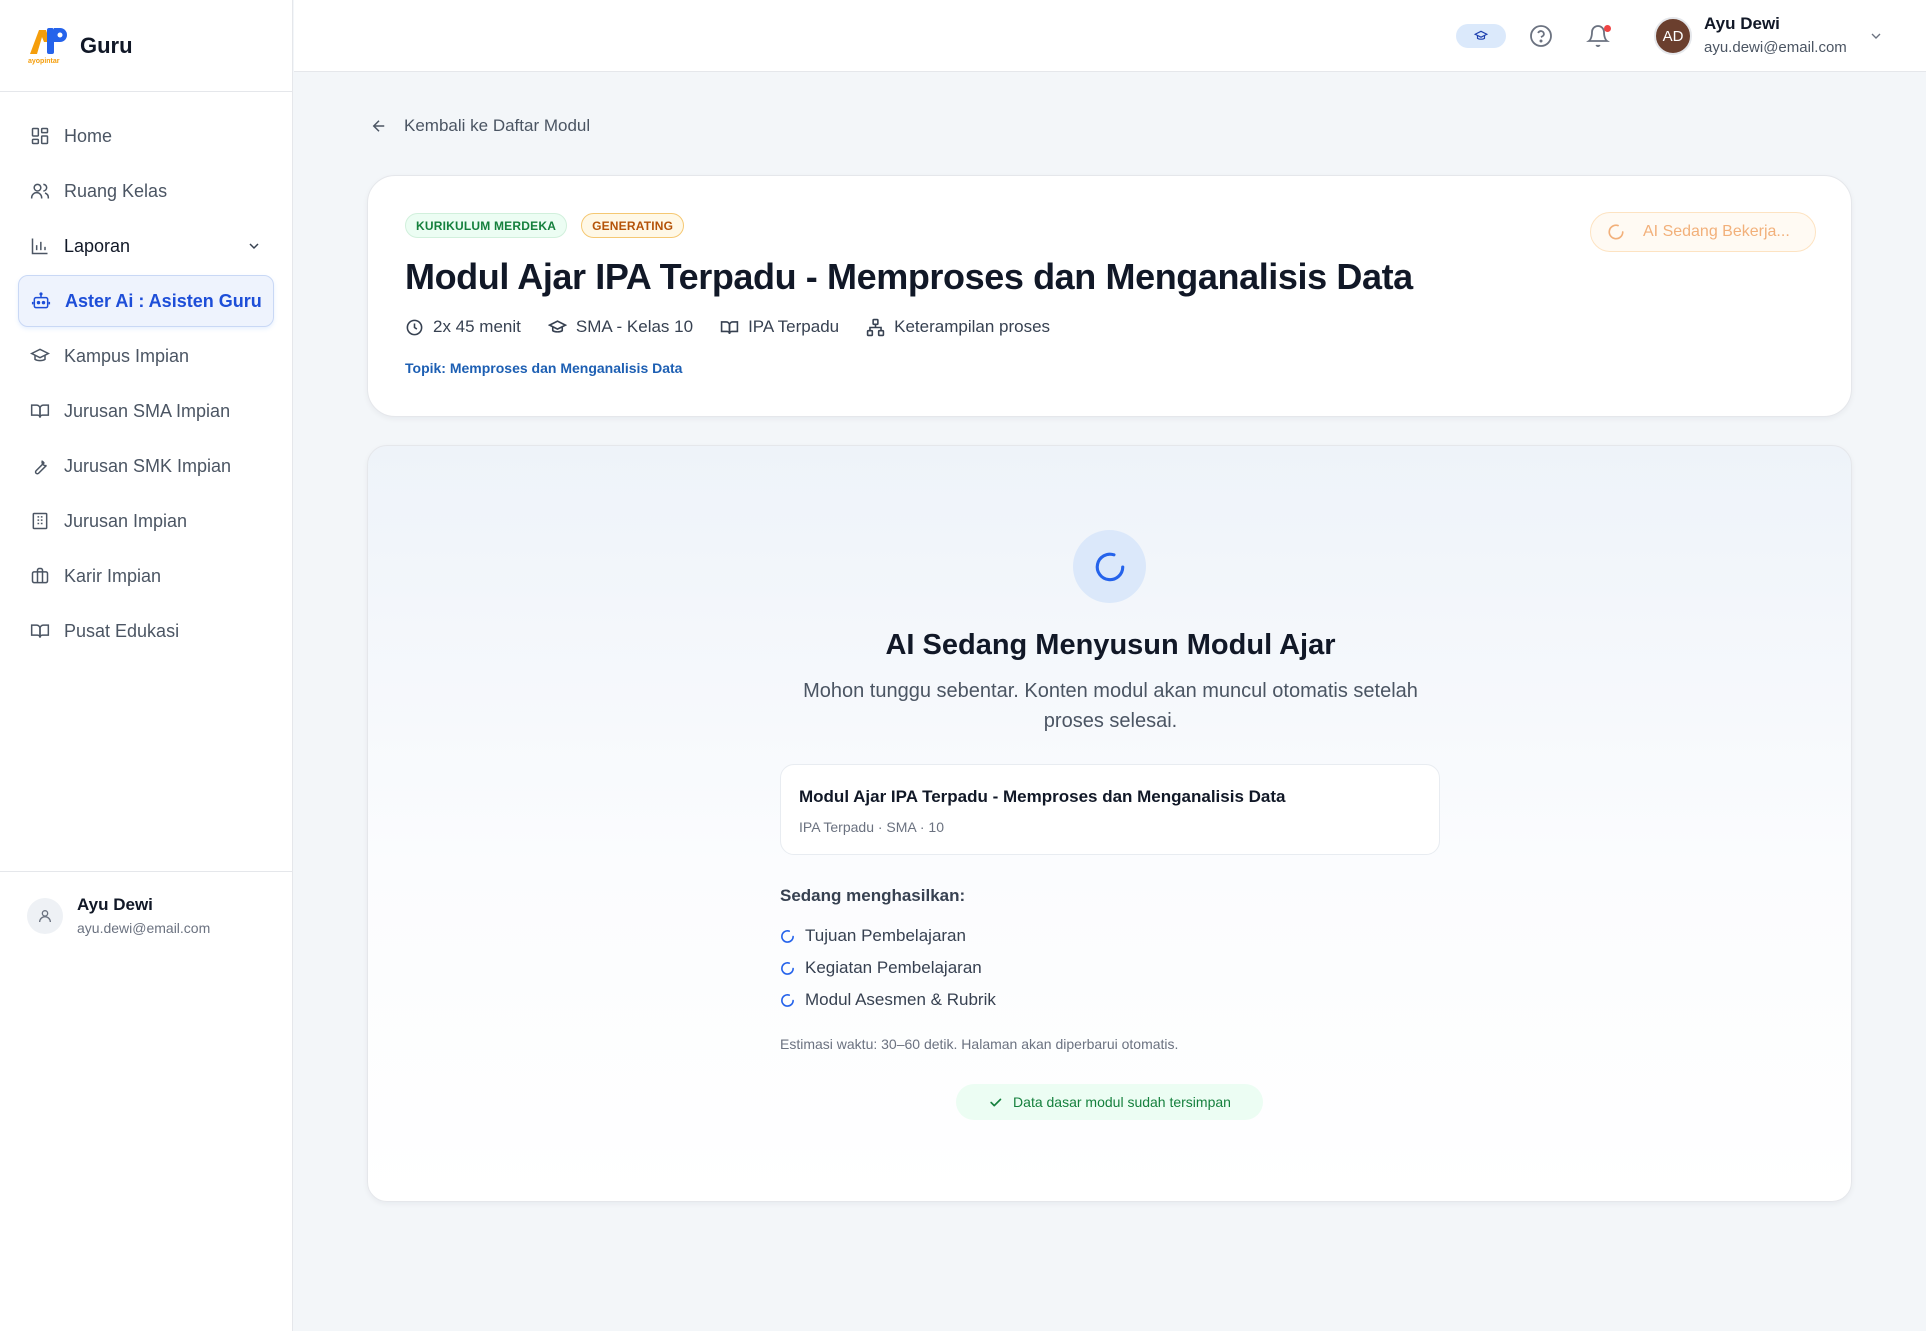 Image resolution: width=1926 pixels, height=1331 pixels. What do you see at coordinates (44, 61) in the screenshot?
I see `logo-caption: ayopintar` at bounding box center [44, 61].